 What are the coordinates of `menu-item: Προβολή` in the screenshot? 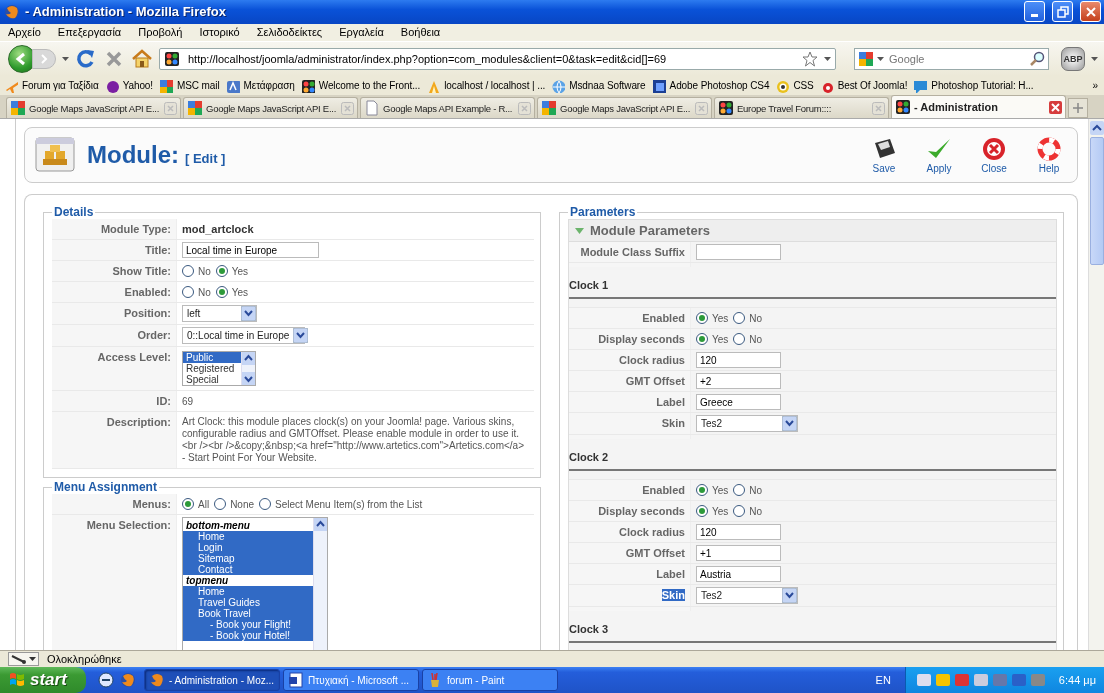 It's located at (160, 32).